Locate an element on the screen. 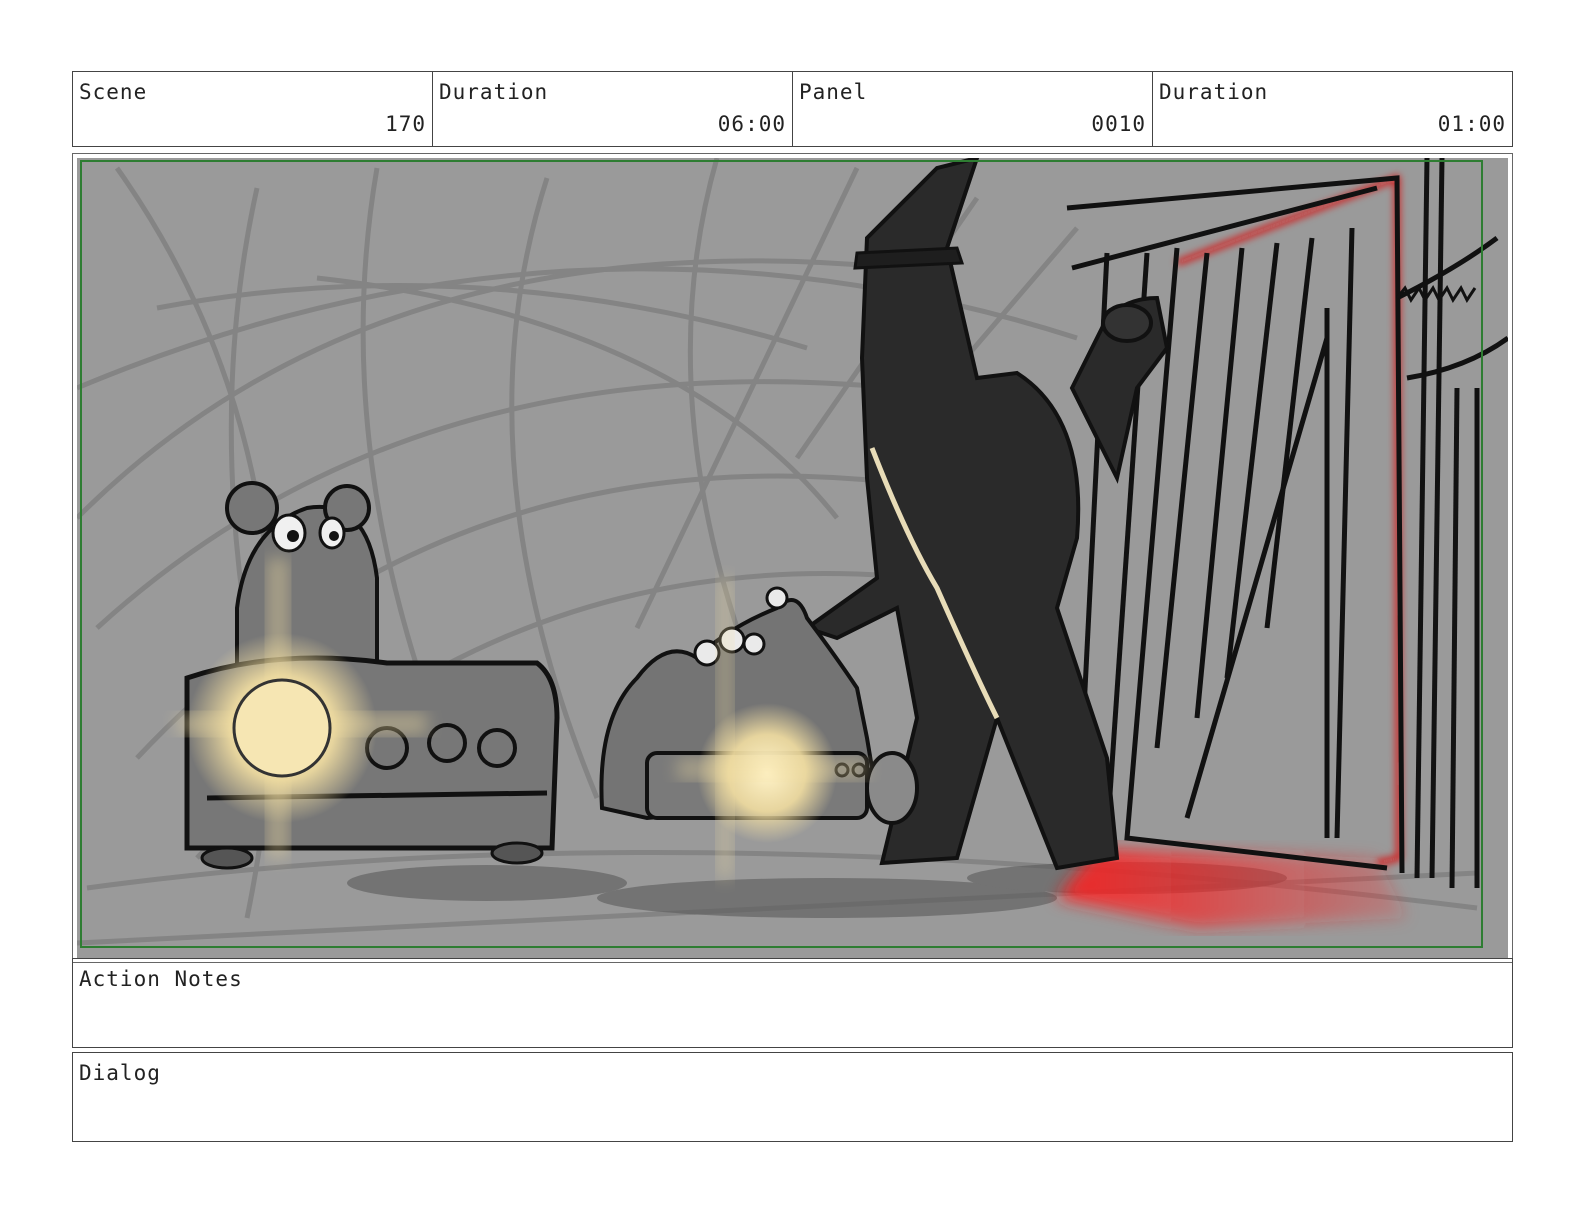  panel-duration-value: 01:00 is located at coordinates (1471, 124).